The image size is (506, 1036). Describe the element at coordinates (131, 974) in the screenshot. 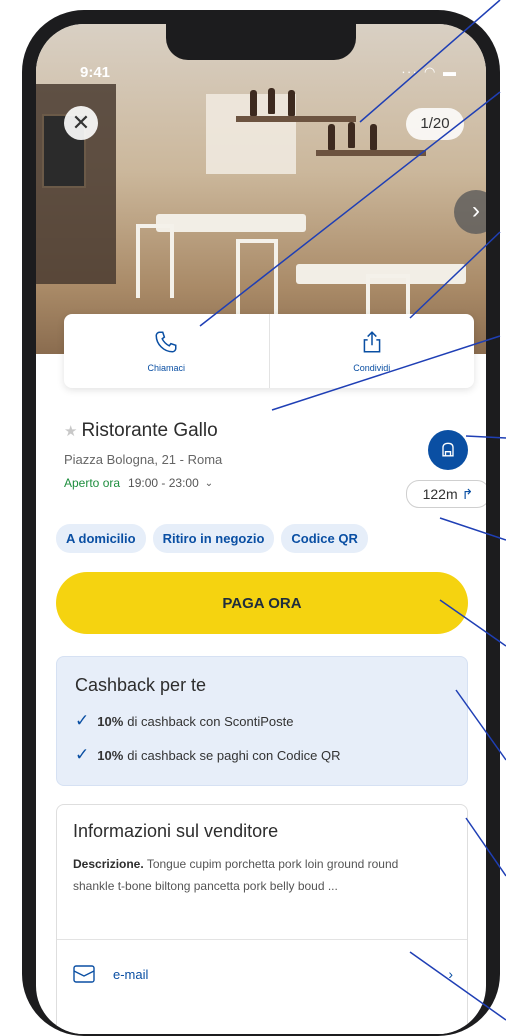

I see `email-label: e-mail` at that location.